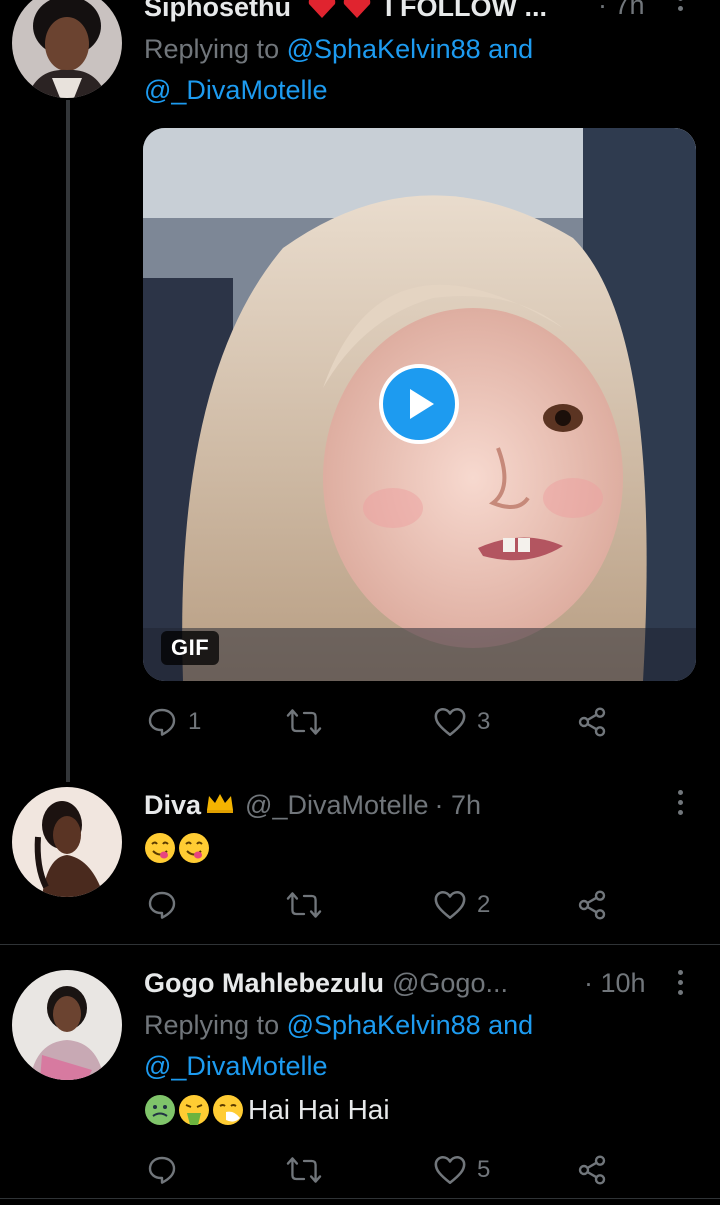 This screenshot has width=720, height=1205. Describe the element at coordinates (336, 805) in the screenshot. I see `handle: @_DivaMotelle` at that location.